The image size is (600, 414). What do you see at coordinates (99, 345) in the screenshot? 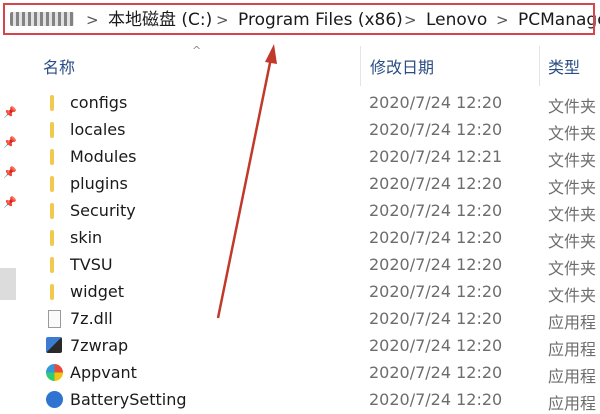
I see `file-name: 7zwrap` at bounding box center [99, 345].